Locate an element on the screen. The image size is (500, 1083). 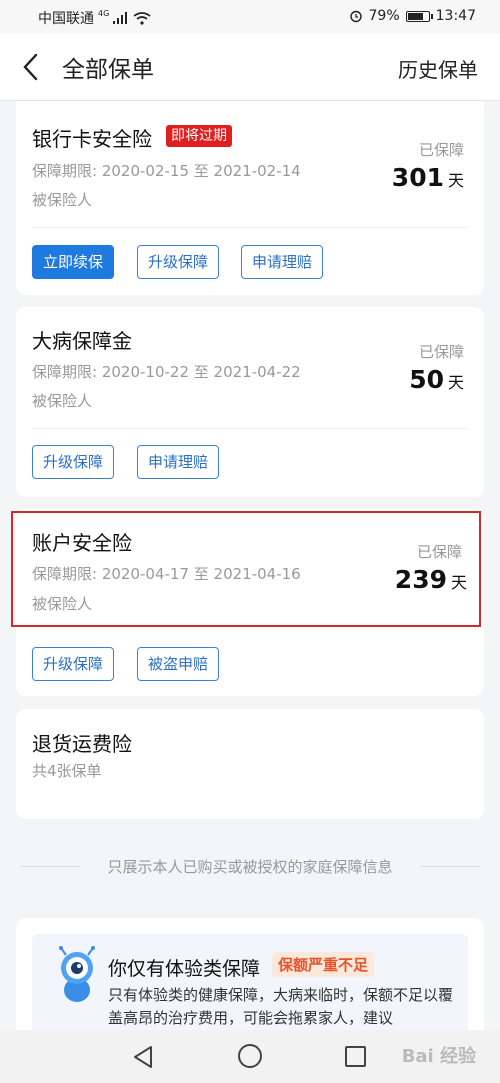
policy-name: 银行卡安全险 is located at coordinates (92, 139).